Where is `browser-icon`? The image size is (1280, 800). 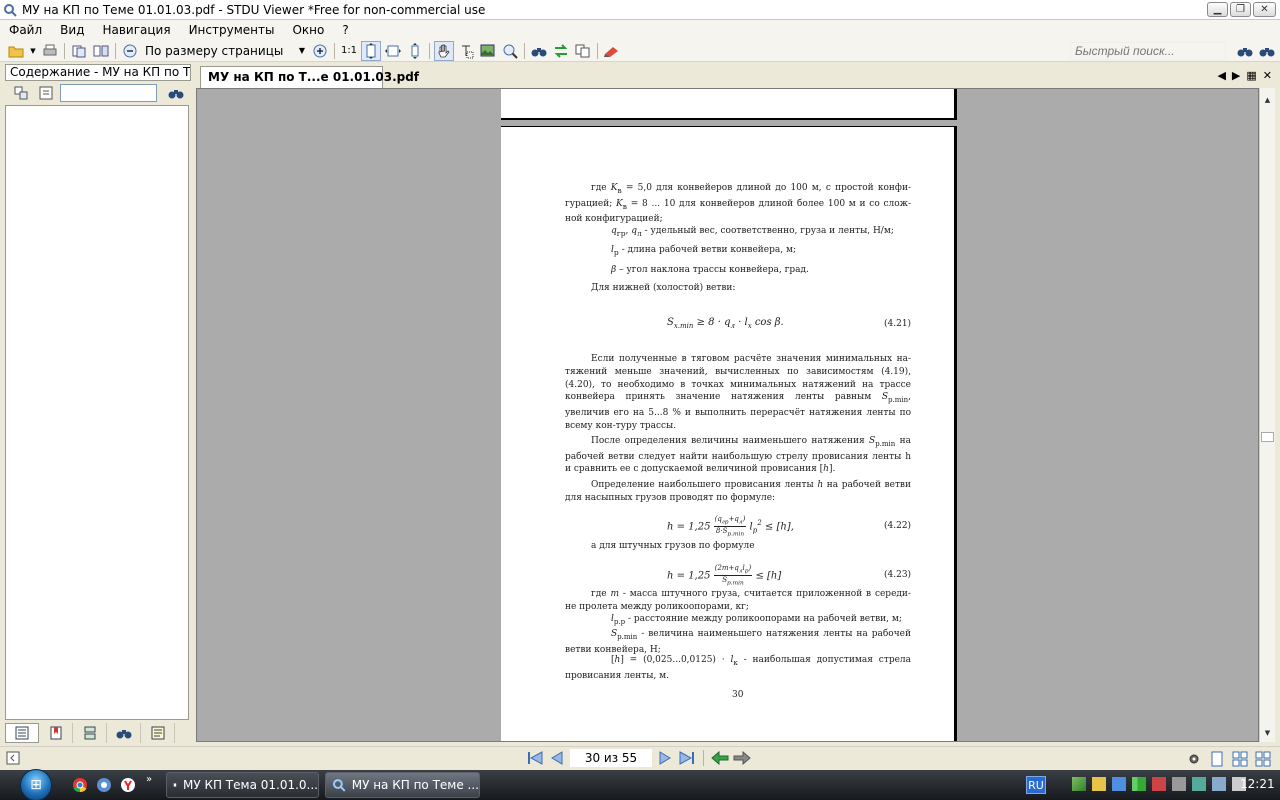
browser-icon is located at coordinates (104, 785).